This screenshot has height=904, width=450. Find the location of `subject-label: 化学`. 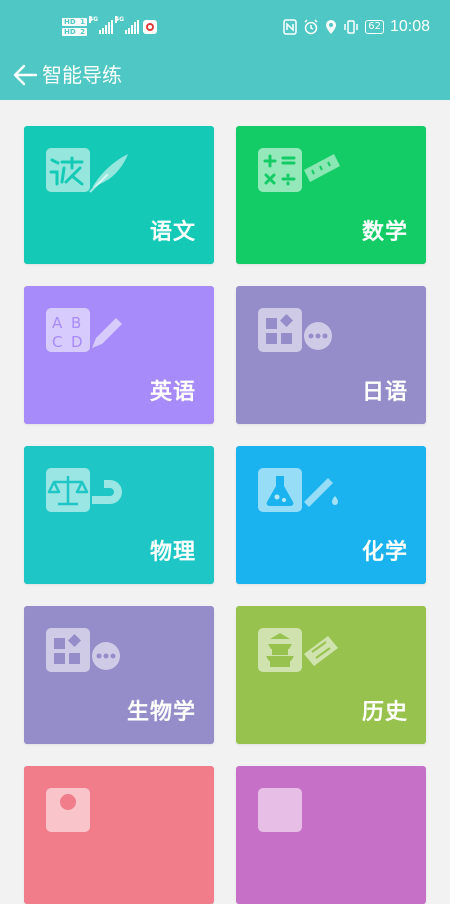

subject-label: 化学 is located at coordinates (384, 552).